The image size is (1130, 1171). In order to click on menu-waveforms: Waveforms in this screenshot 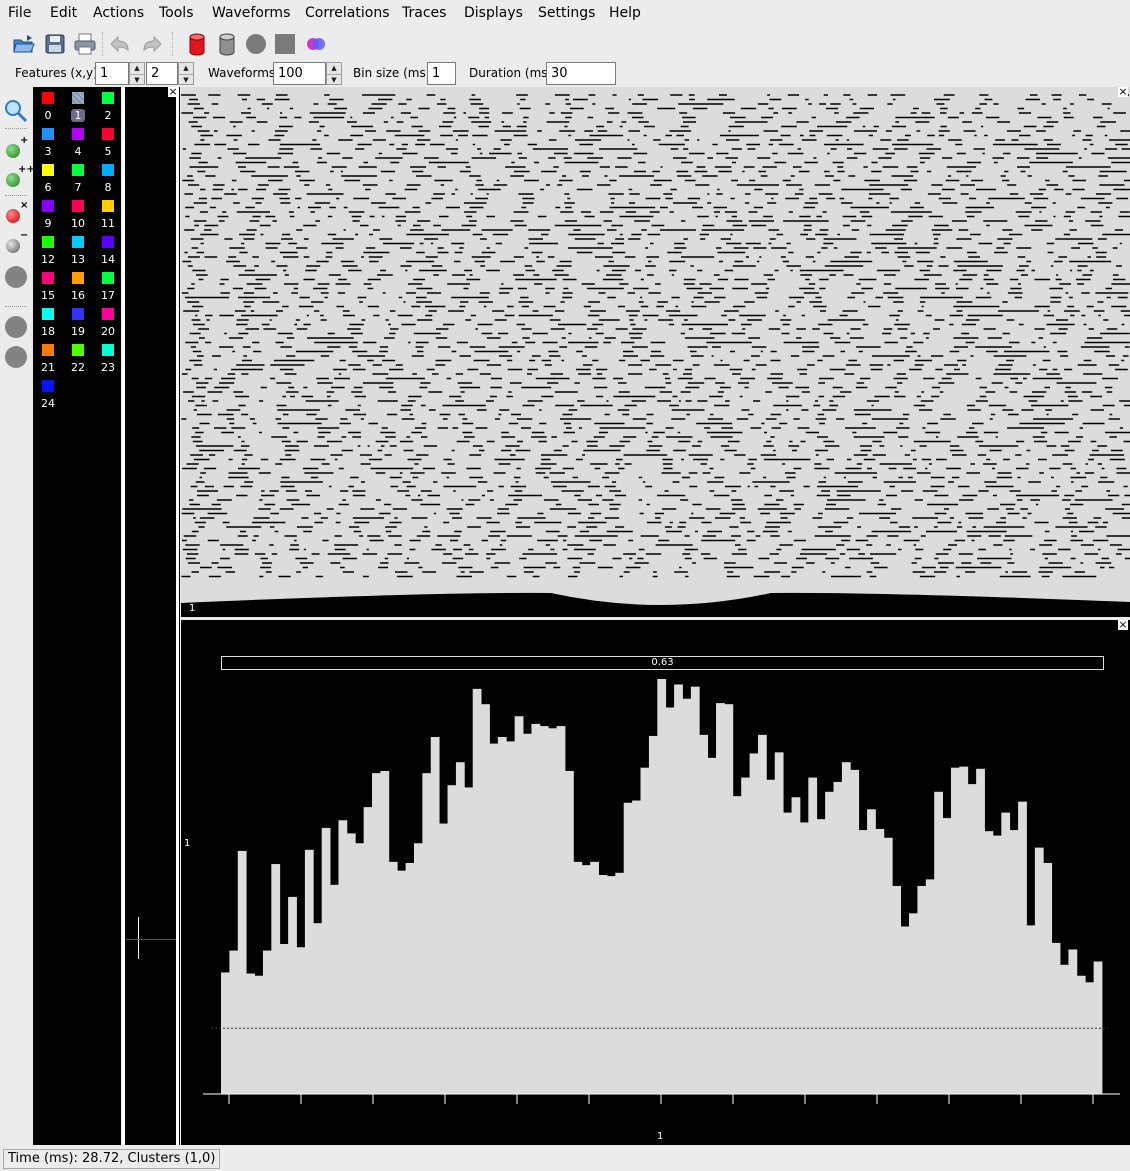, I will do `click(251, 13)`.